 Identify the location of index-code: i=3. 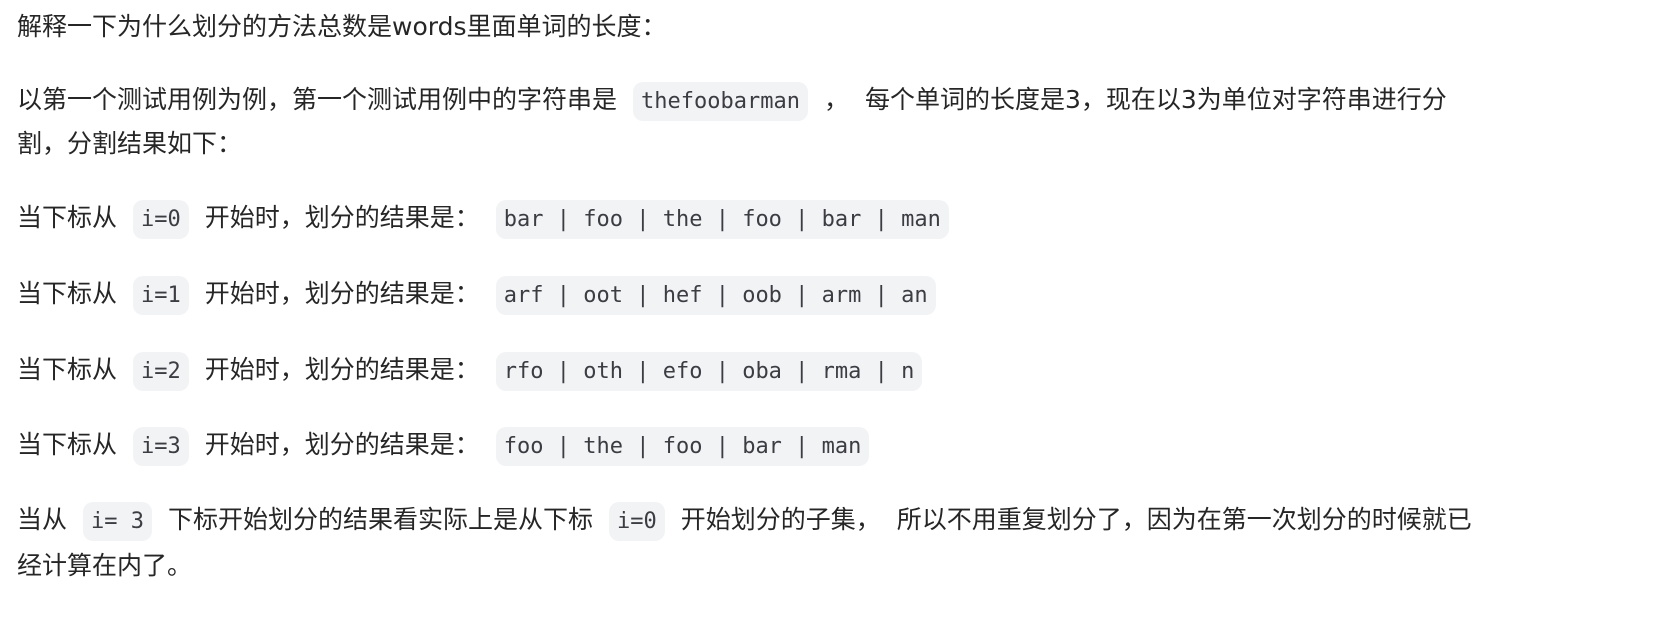
(161, 446).